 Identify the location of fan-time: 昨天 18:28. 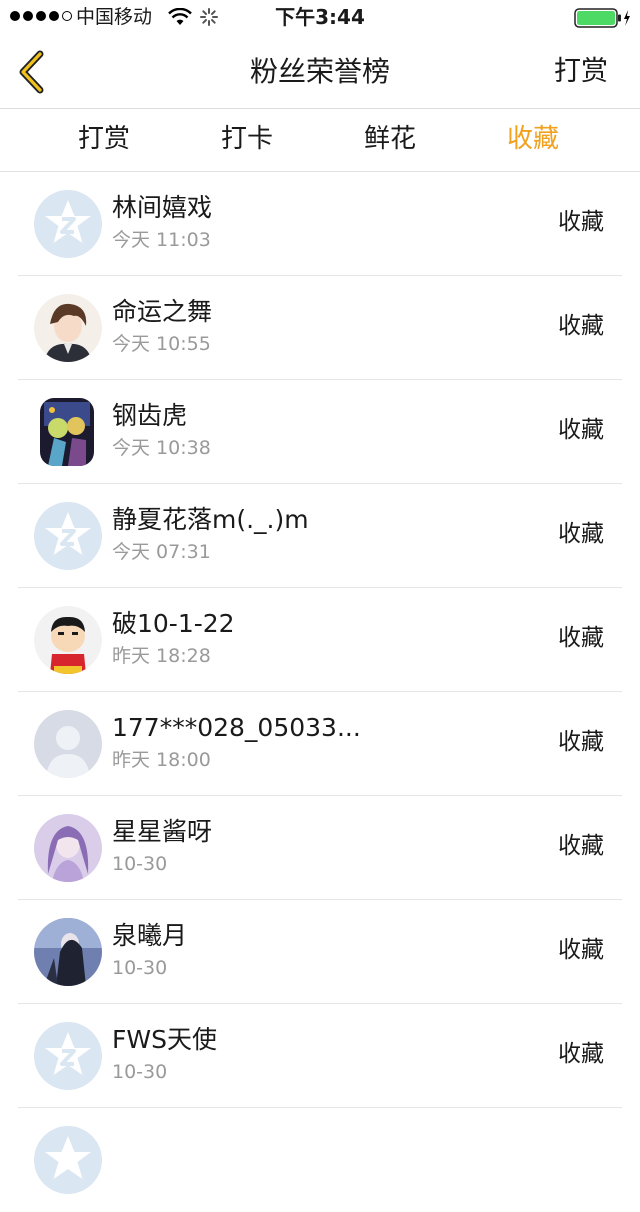
(161, 656).